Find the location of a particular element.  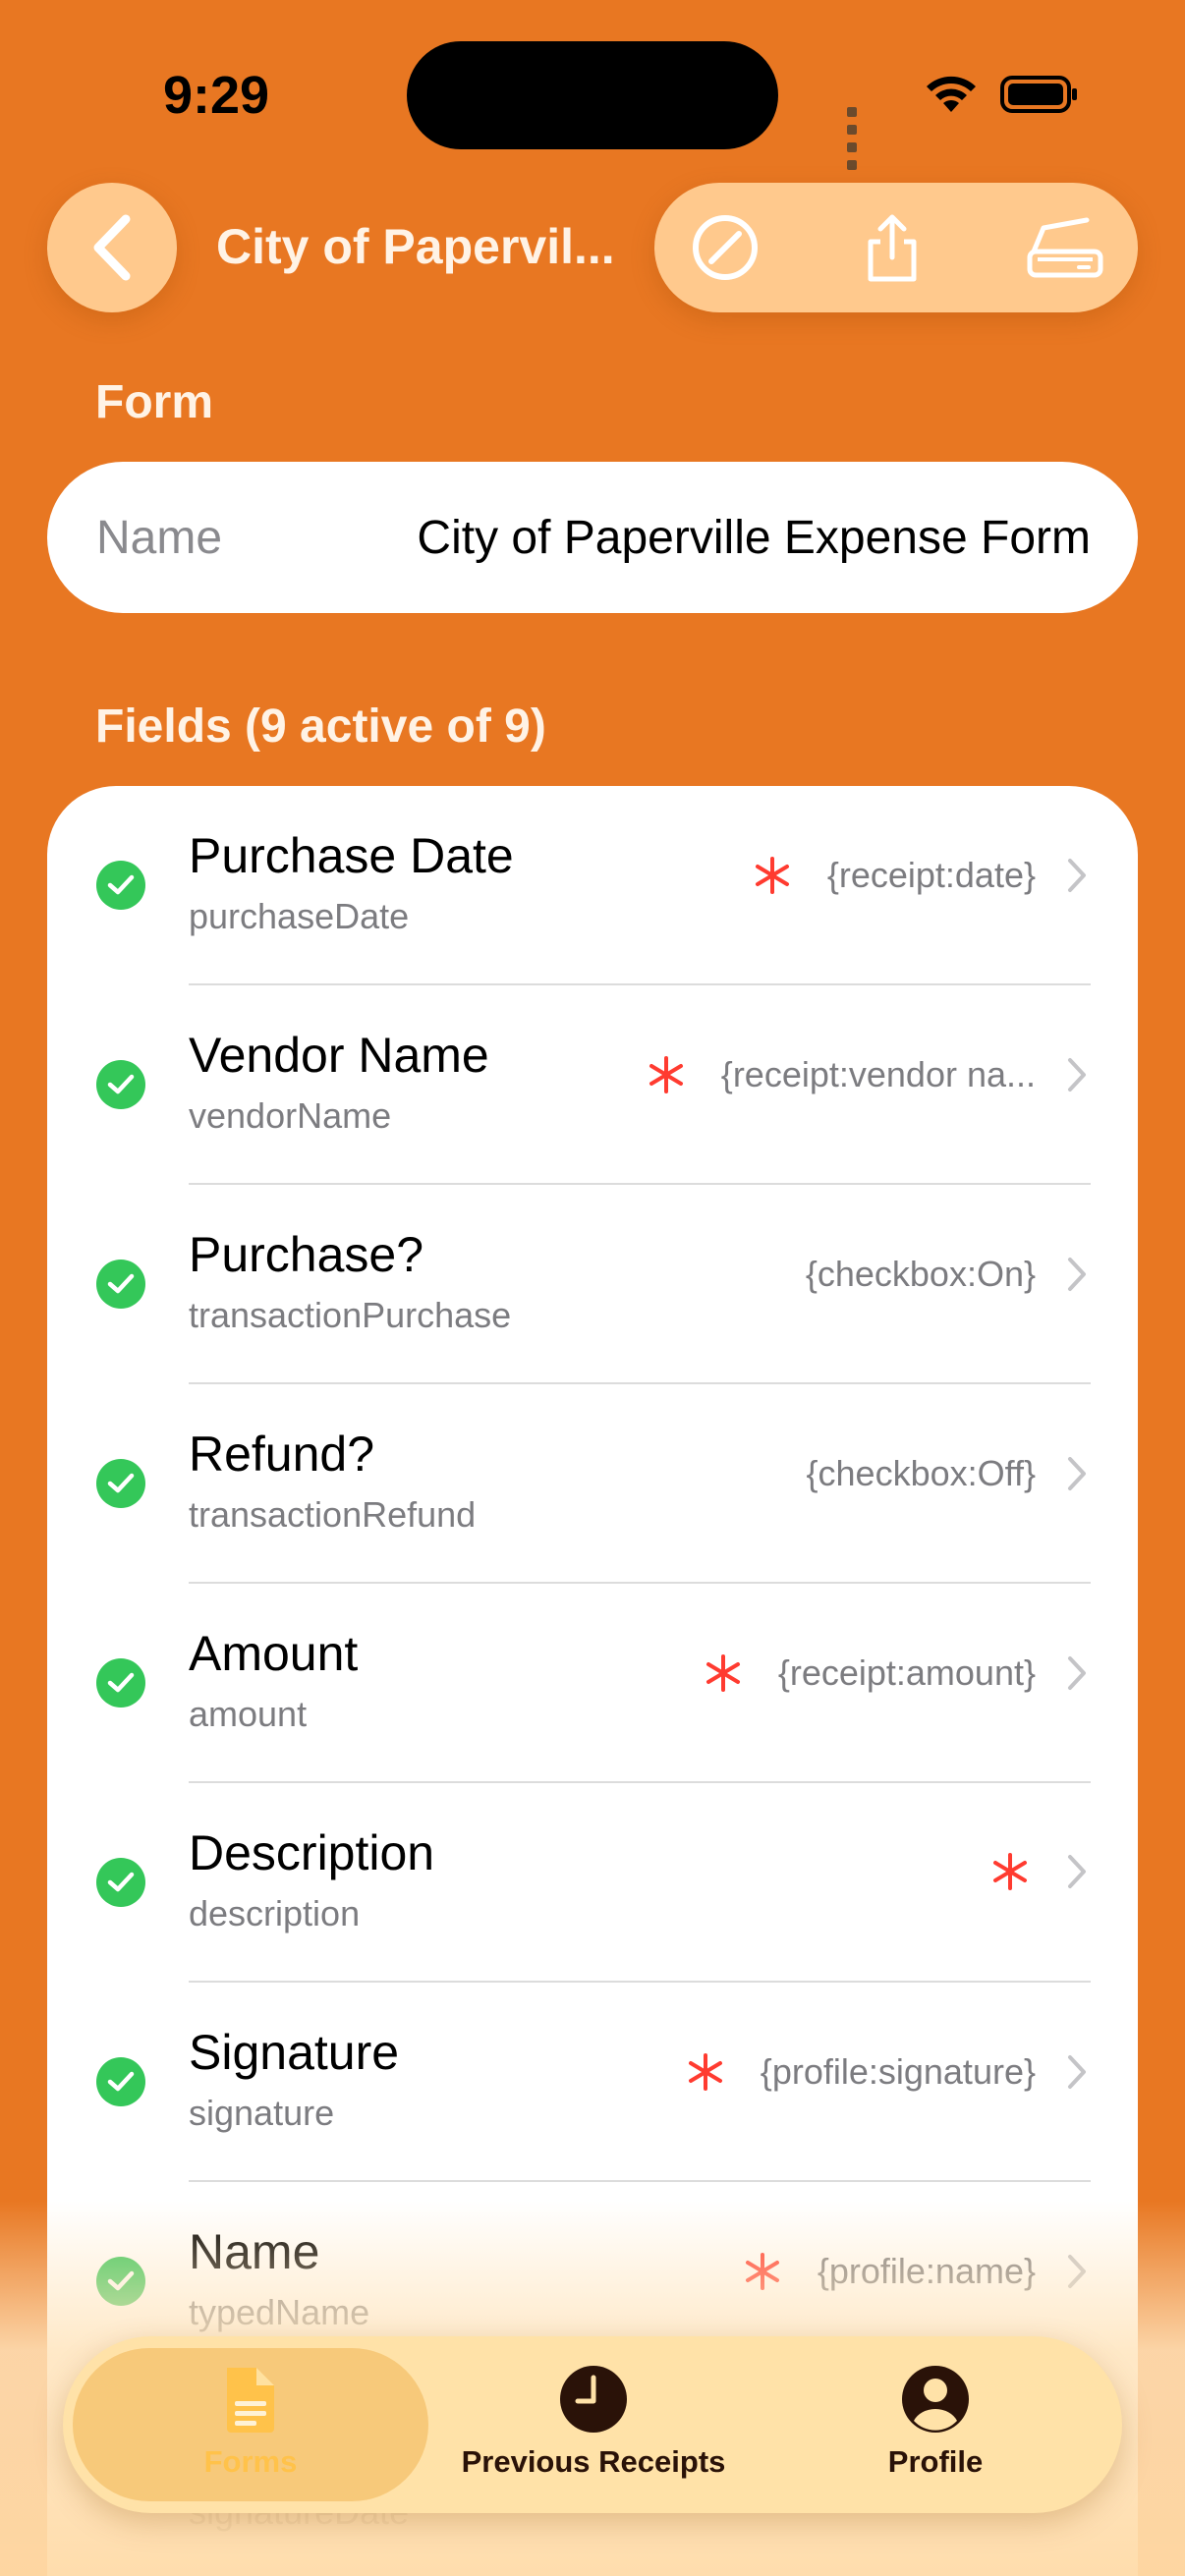

field-row: Signature signature {profile:signature} is located at coordinates (592, 2082).